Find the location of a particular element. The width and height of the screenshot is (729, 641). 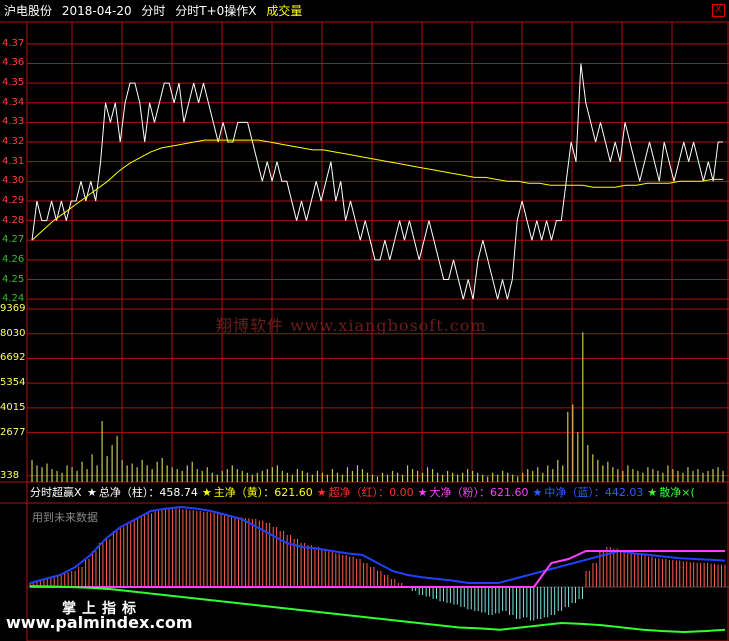

volume-tick-label: 338 is located at coordinates (10, 475).